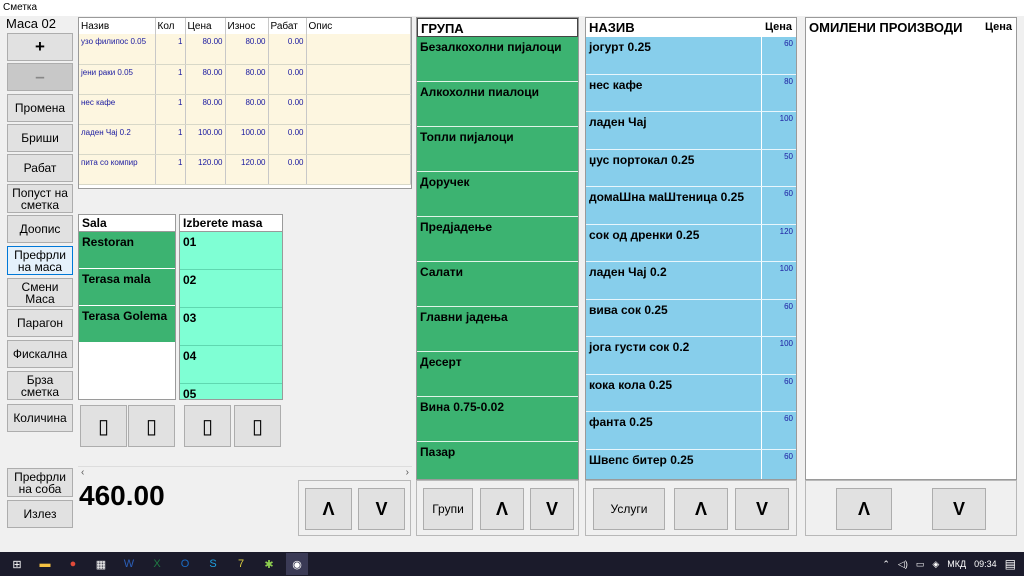 The width and height of the screenshot is (1024, 576). What do you see at coordinates (959, 509) in the screenshot?
I see `favorites-down-button: V` at bounding box center [959, 509].